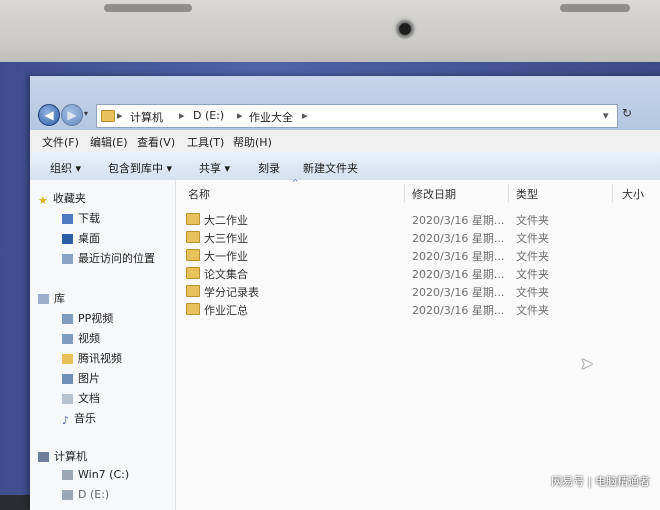  What do you see at coordinates (345, 103) in the screenshot?
I see `title-bar: ◀ ▶ ▾ ▸ 计算机 ▸ D (E:) ▸ 作业大全 ▸ ▾ ↻` at bounding box center [345, 103].